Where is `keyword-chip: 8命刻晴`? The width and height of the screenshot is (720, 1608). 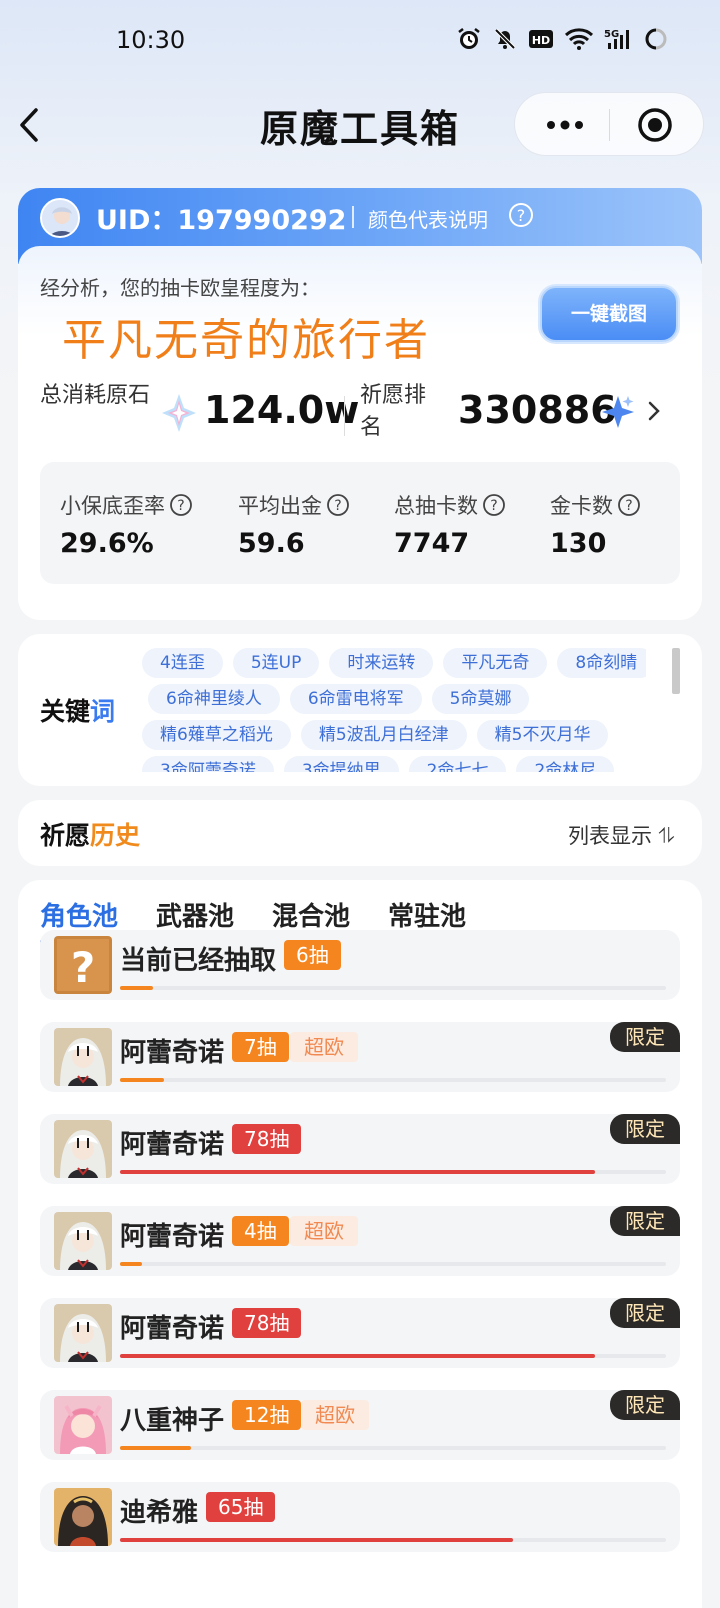
keyword-chip: 8命刻晴 is located at coordinates (601, 663).